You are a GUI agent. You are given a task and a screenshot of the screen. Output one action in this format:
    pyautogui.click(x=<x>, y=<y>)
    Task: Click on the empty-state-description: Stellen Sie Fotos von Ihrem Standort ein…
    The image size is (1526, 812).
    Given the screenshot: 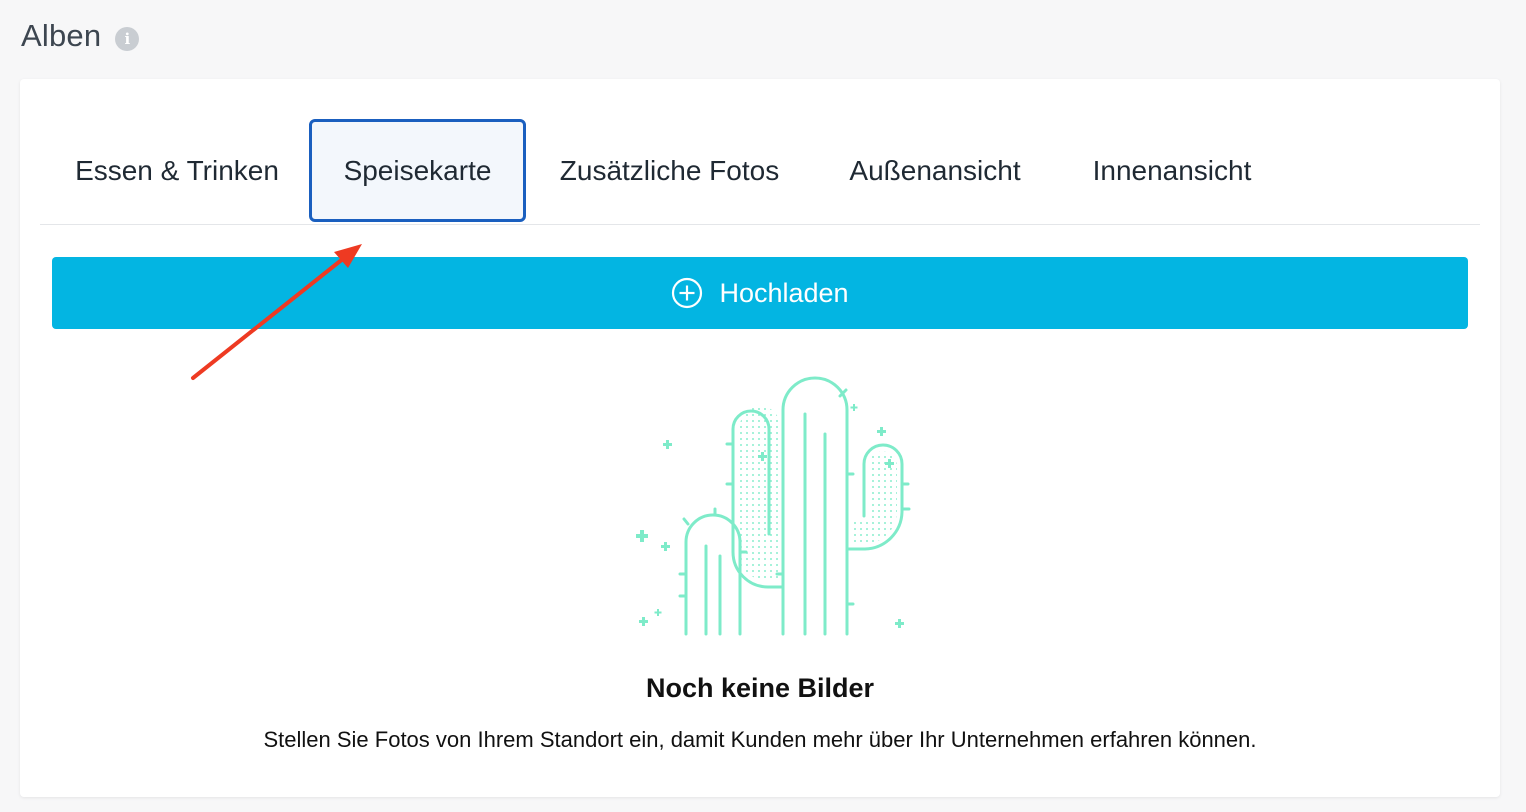 What is the action you would take?
    pyautogui.click(x=760, y=739)
    